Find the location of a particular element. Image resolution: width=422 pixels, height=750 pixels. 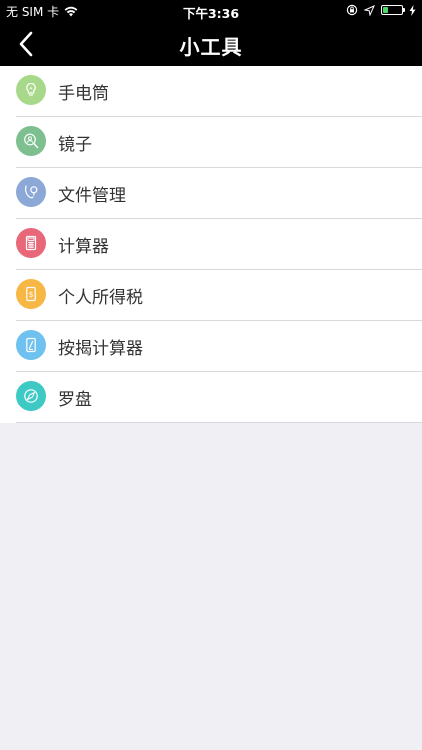

tool-label: 镜子 is located at coordinates (75, 145).